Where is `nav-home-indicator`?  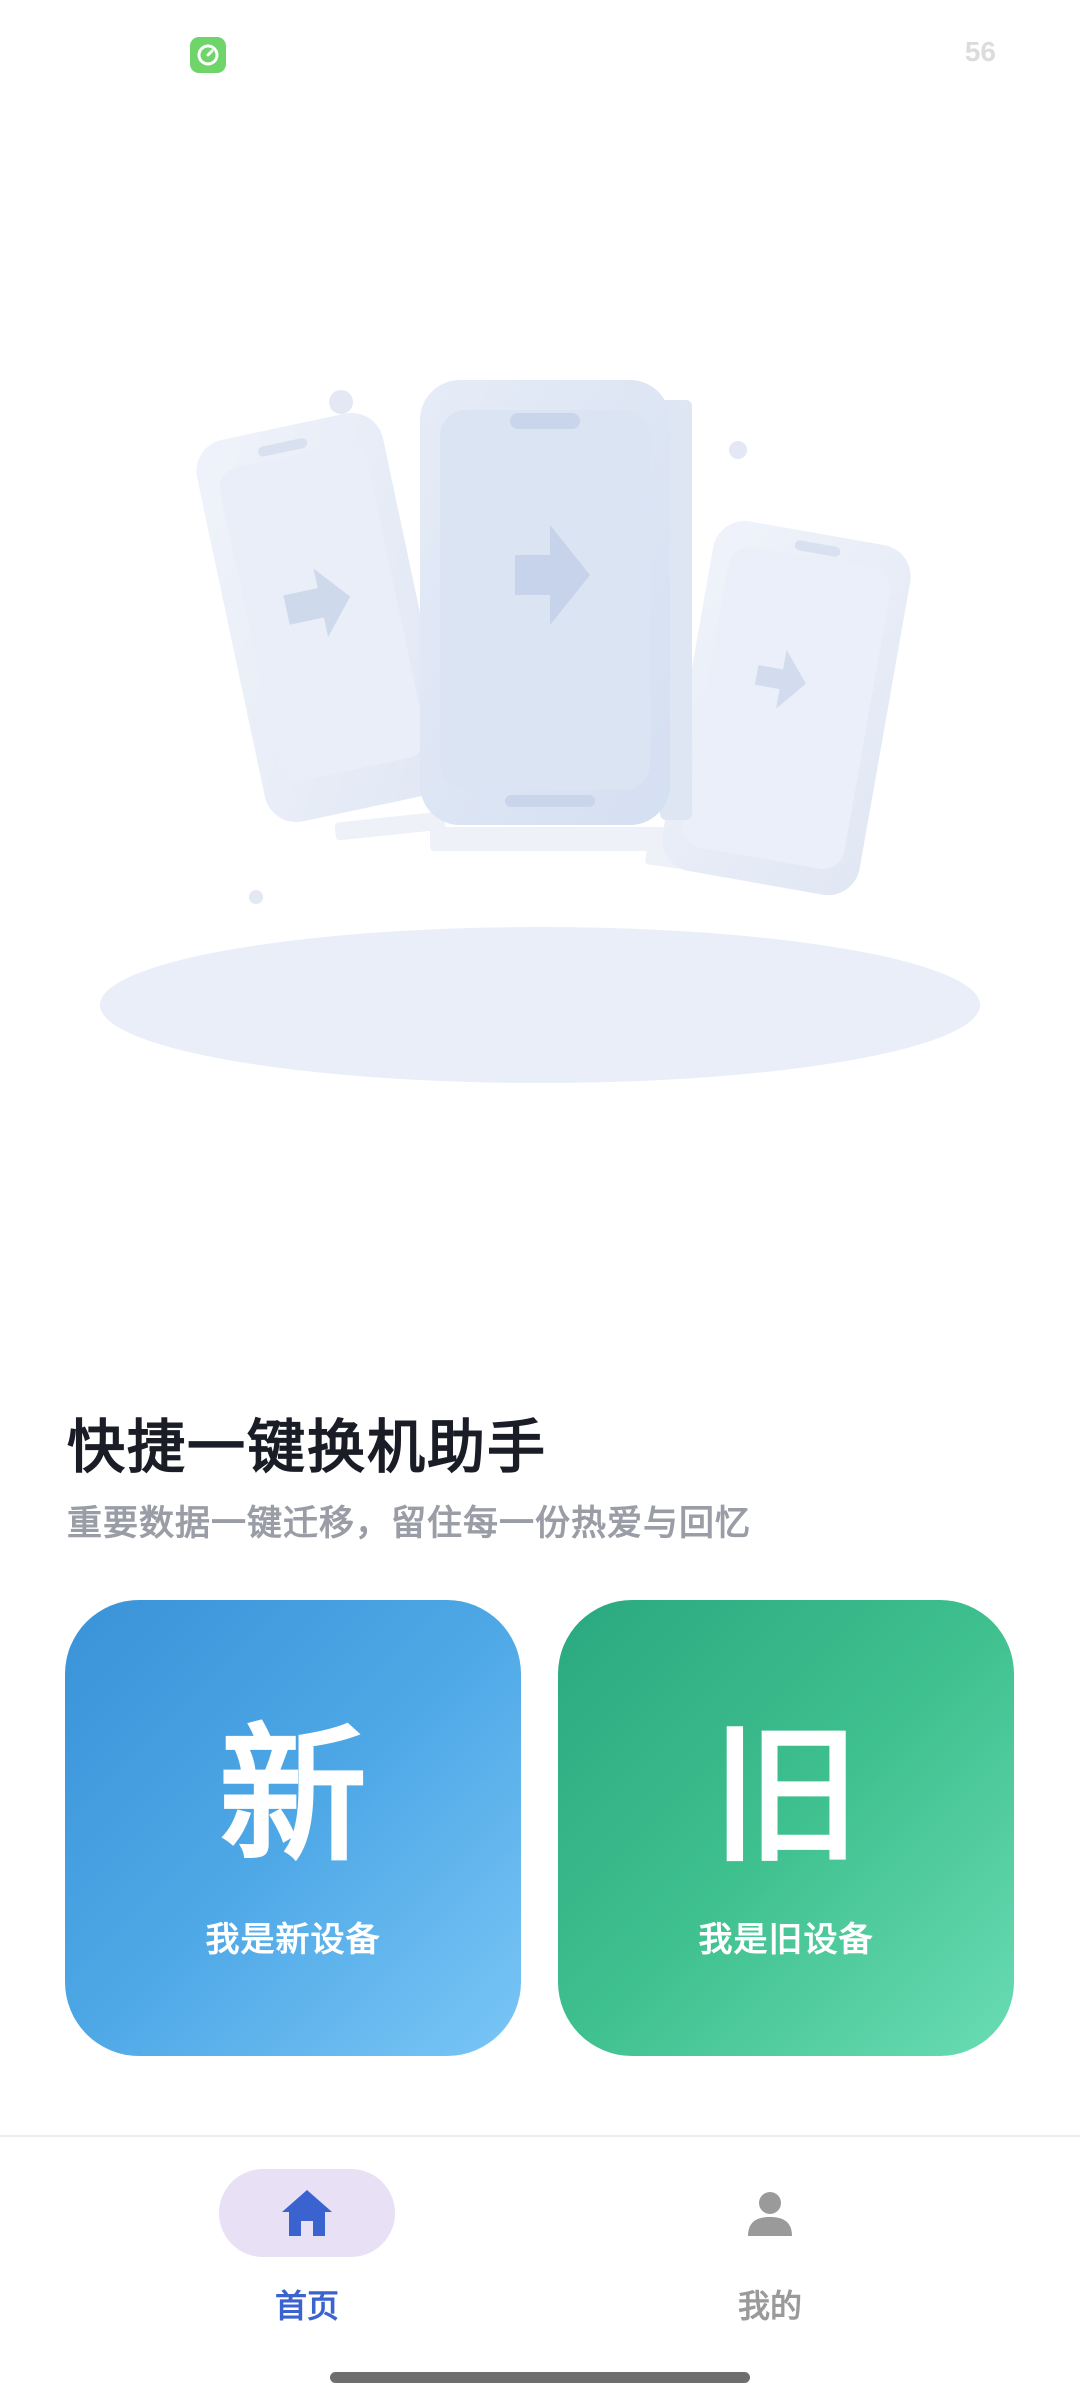 nav-home-indicator is located at coordinates (307, 2213).